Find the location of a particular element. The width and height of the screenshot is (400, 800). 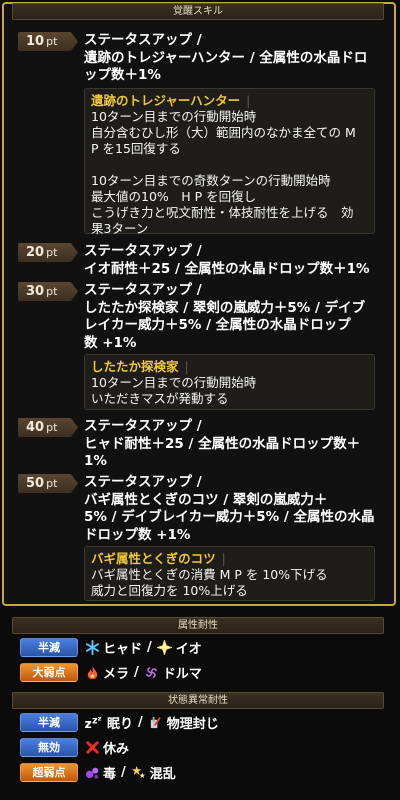

pt-badge-20: 20 pt is located at coordinates (48, 252).